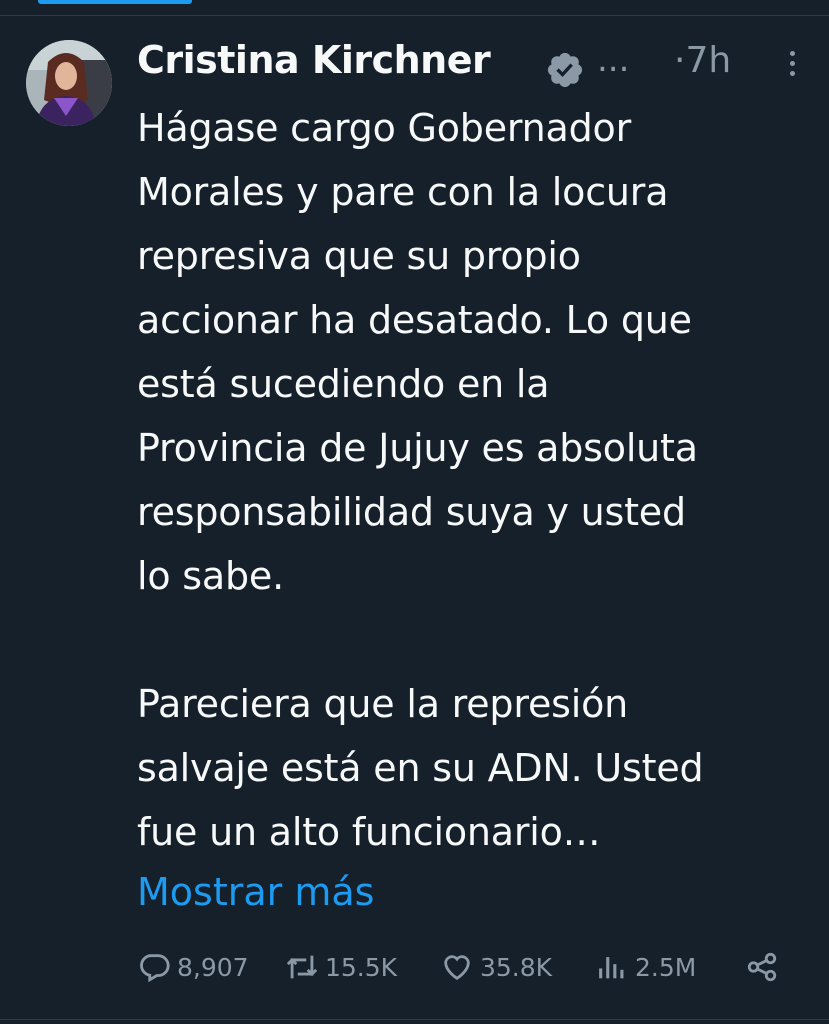 This screenshot has width=829, height=1024. I want to click on views-chart-icon, so click(611, 968).